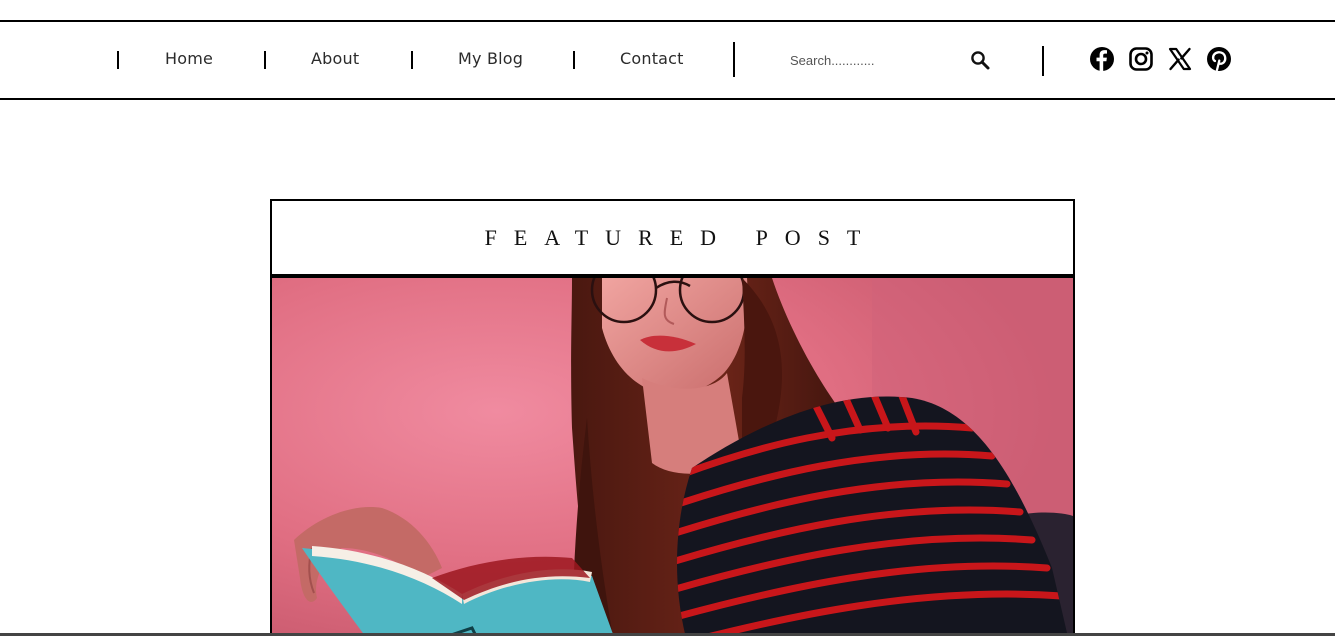 The width and height of the screenshot is (1335, 636). I want to click on top-navbar: Home About My Blog Contact, so click(667, 60).